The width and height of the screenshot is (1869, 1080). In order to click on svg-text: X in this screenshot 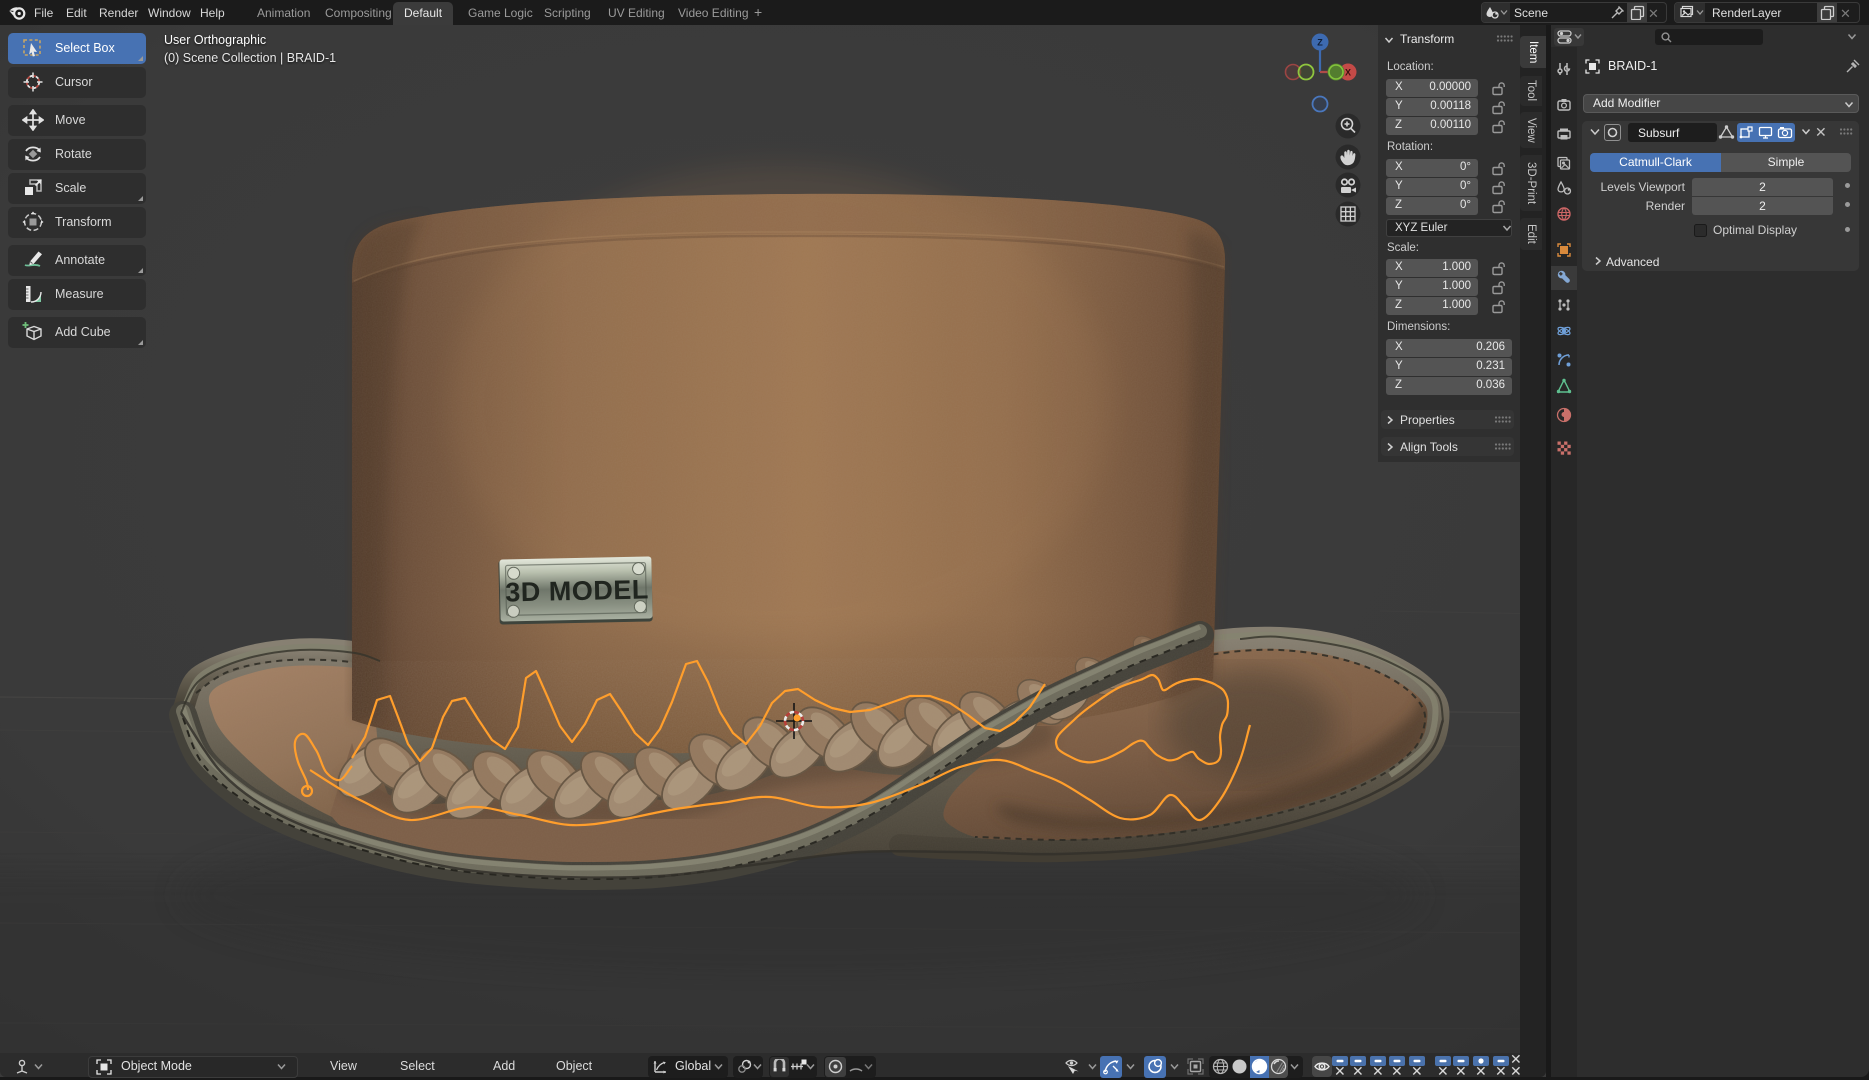, I will do `click(1348, 73)`.